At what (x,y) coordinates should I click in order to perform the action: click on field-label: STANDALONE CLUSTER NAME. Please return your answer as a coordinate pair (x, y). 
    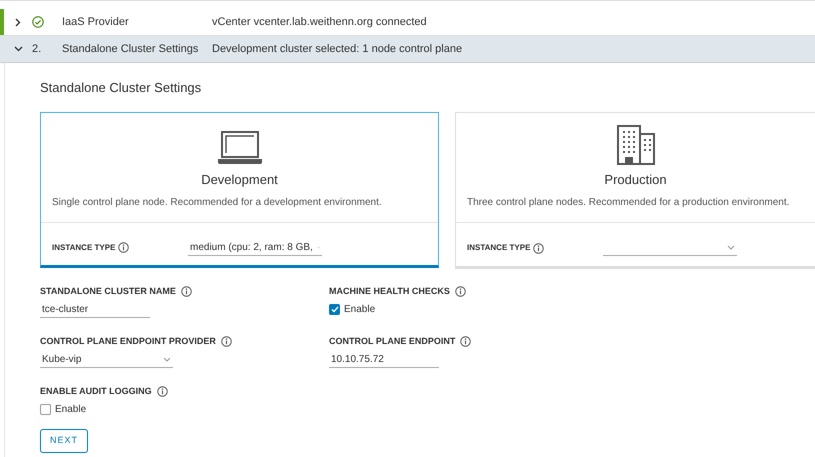
    Looking at the image, I should click on (108, 291).